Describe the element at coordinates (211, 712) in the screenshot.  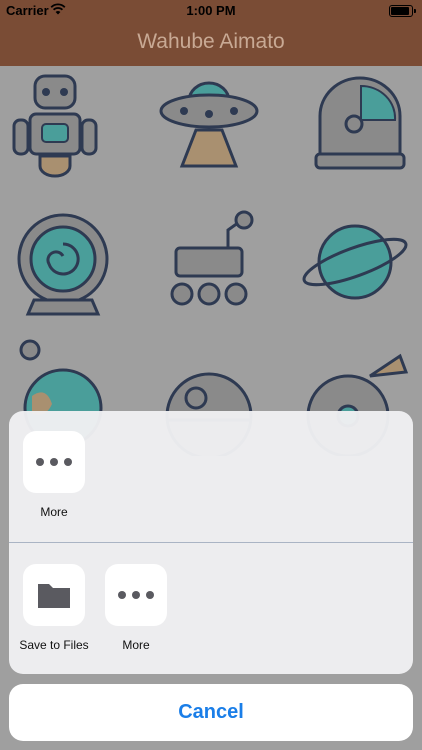
I see `cancel-button: Cancel` at that location.